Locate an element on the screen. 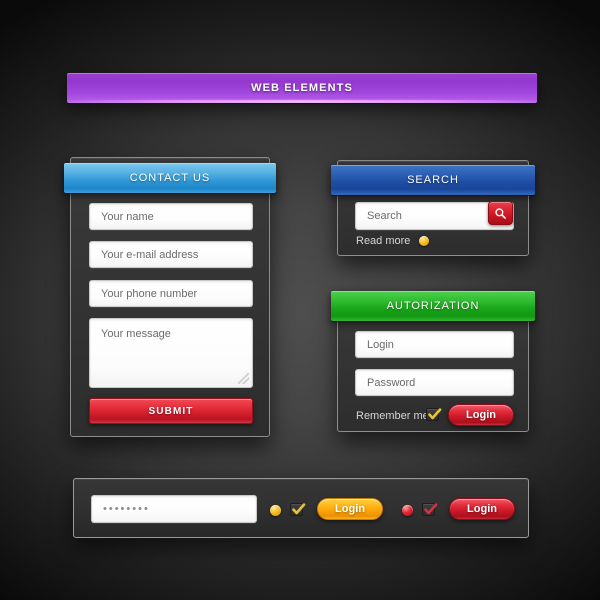 Image resolution: width=600 pixels, height=600 pixels. contact-message-textarea: Your message is located at coordinates (171, 353).